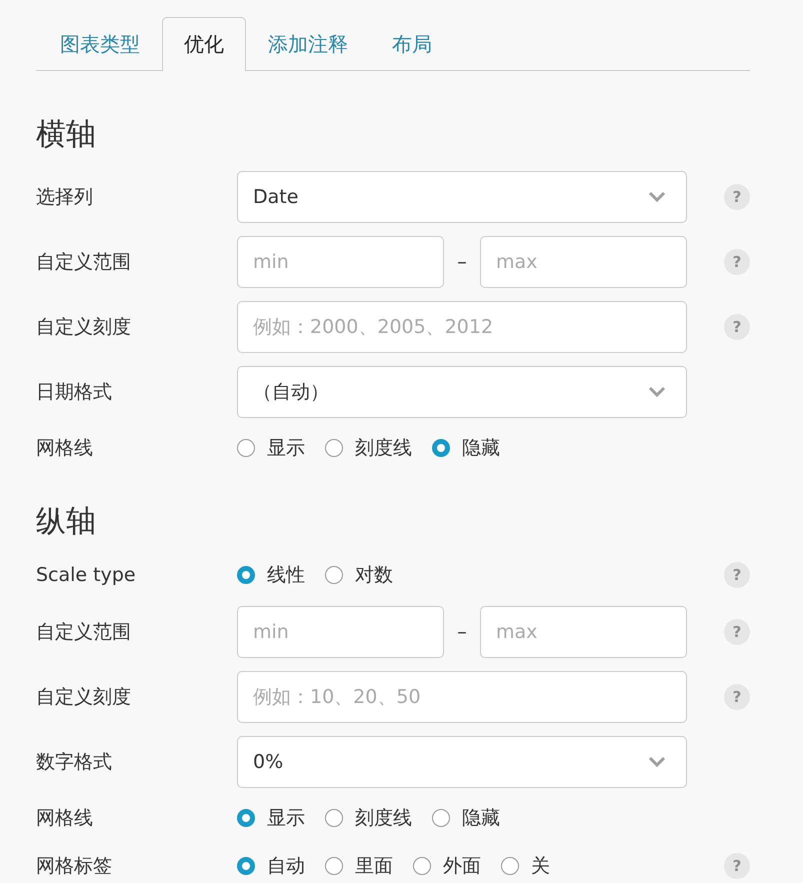 This screenshot has width=803, height=883. What do you see at coordinates (412, 44) in the screenshot?
I see `tab: 布局` at bounding box center [412, 44].